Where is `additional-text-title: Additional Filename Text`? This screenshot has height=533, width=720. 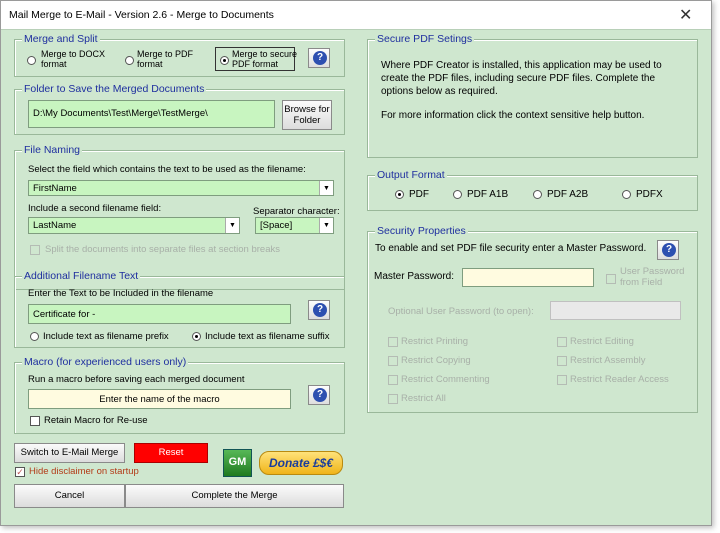
additional-text-title: Additional Filename Text is located at coordinates (81, 276).